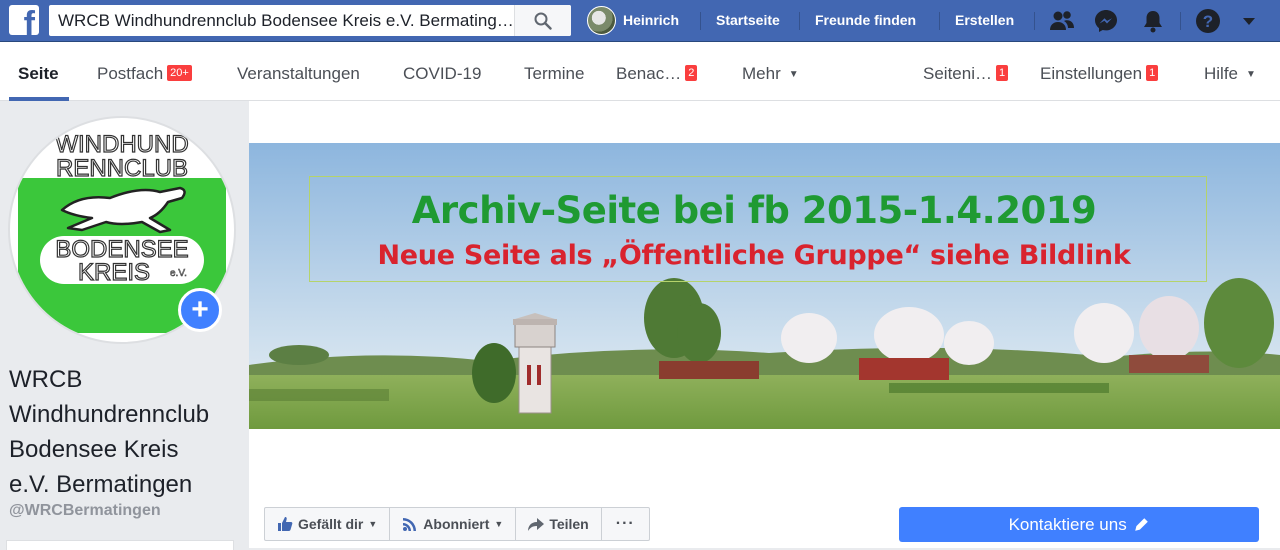 This screenshot has width=1280, height=550. What do you see at coordinates (331, 524) in the screenshot?
I see `like-label: Gefällt dir` at bounding box center [331, 524].